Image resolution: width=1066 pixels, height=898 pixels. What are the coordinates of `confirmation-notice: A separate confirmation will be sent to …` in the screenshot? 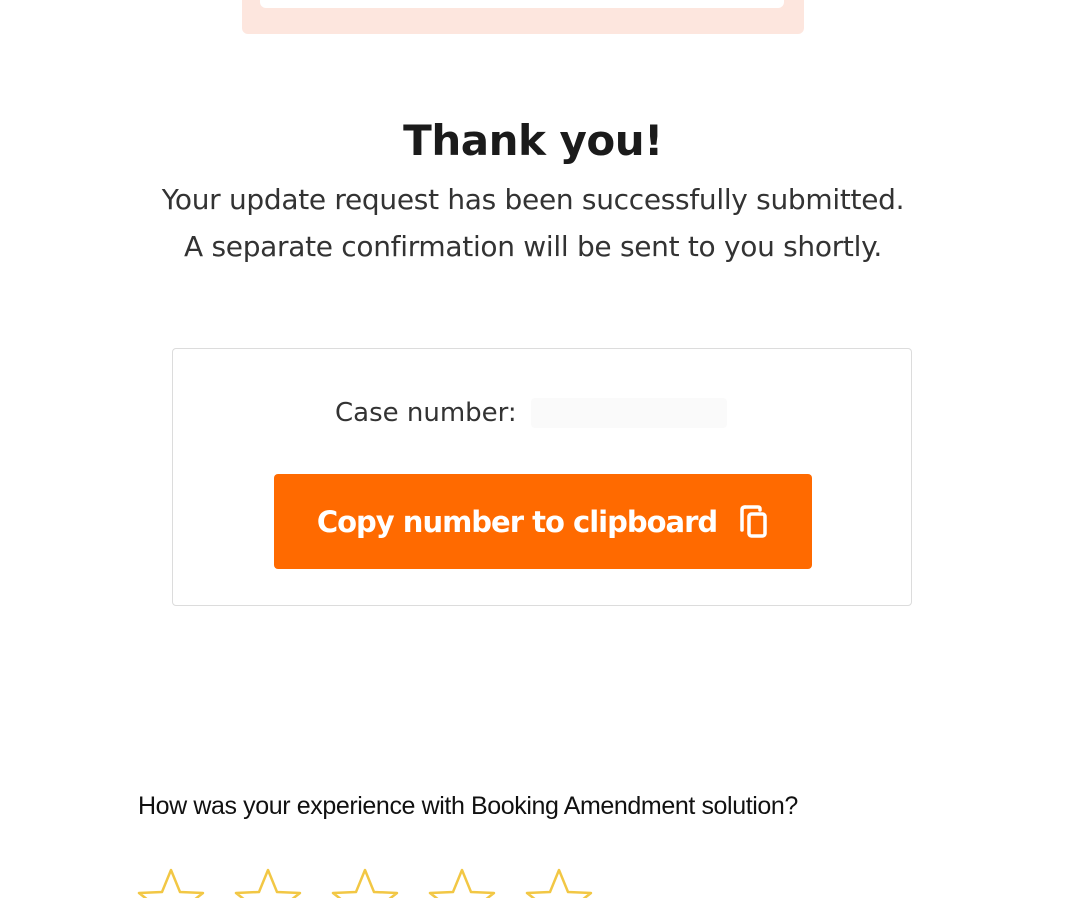 It's located at (533, 246).